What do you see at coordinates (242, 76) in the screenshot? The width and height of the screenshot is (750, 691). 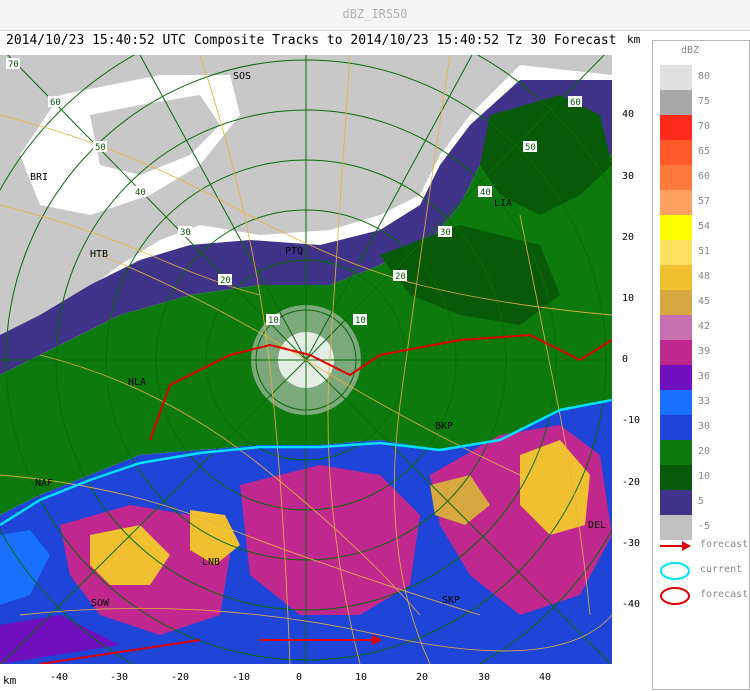 I see `station-label: SOS` at bounding box center [242, 76].